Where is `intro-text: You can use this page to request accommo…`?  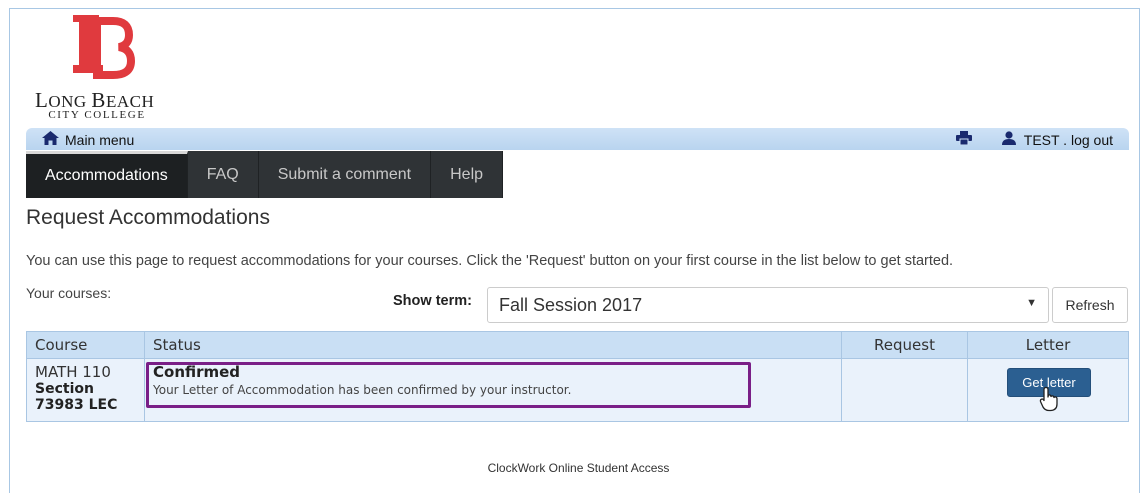 intro-text: You can use this page to request accommo… is located at coordinates (490, 261).